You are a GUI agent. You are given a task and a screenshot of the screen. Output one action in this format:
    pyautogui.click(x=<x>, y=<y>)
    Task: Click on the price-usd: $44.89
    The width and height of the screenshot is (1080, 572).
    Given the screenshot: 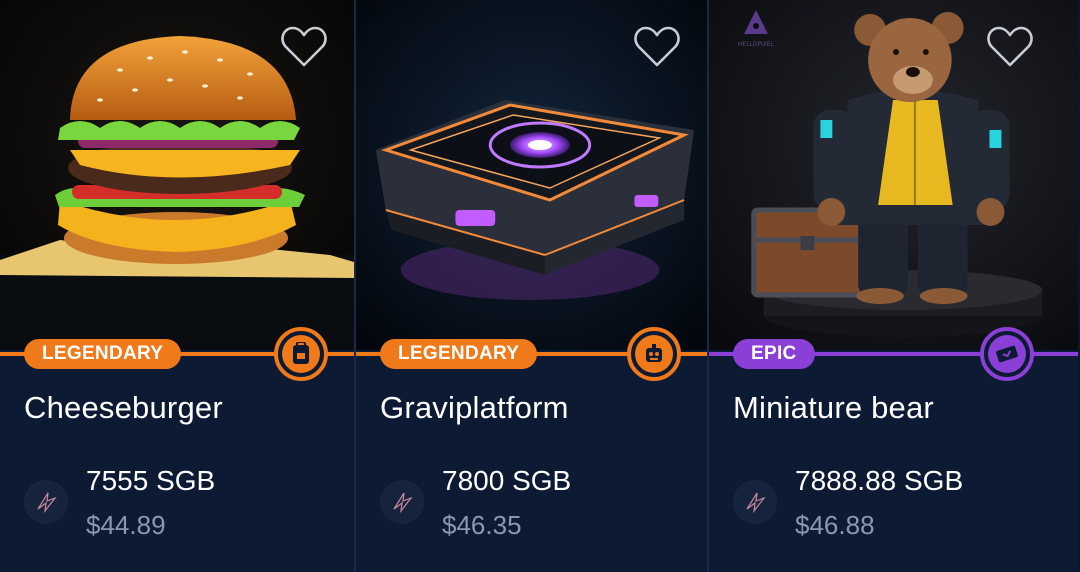 What is the action you would take?
    pyautogui.click(x=126, y=525)
    